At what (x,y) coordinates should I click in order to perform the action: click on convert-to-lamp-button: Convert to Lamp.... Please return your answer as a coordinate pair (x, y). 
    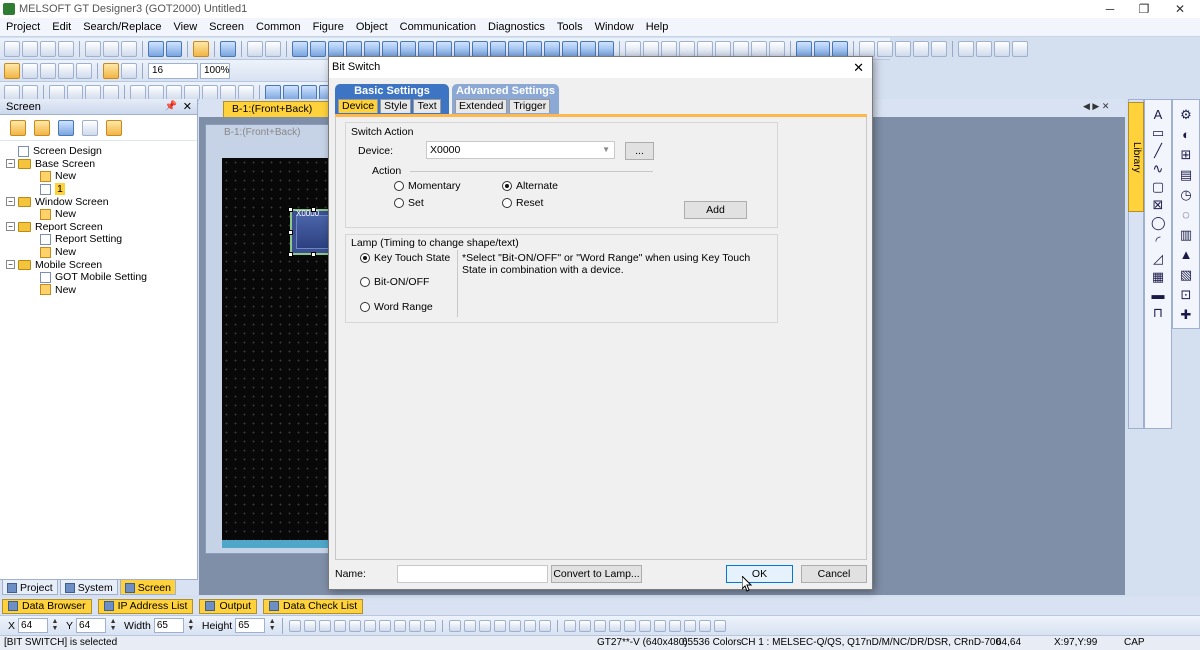
    Looking at the image, I should click on (596, 574).